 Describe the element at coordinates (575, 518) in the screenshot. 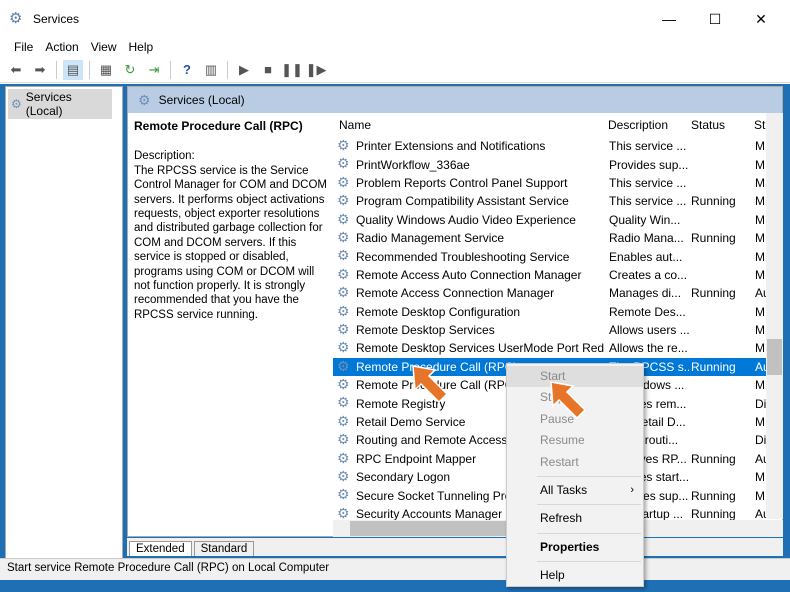

I see `menu-item-refresh: Refresh` at that location.